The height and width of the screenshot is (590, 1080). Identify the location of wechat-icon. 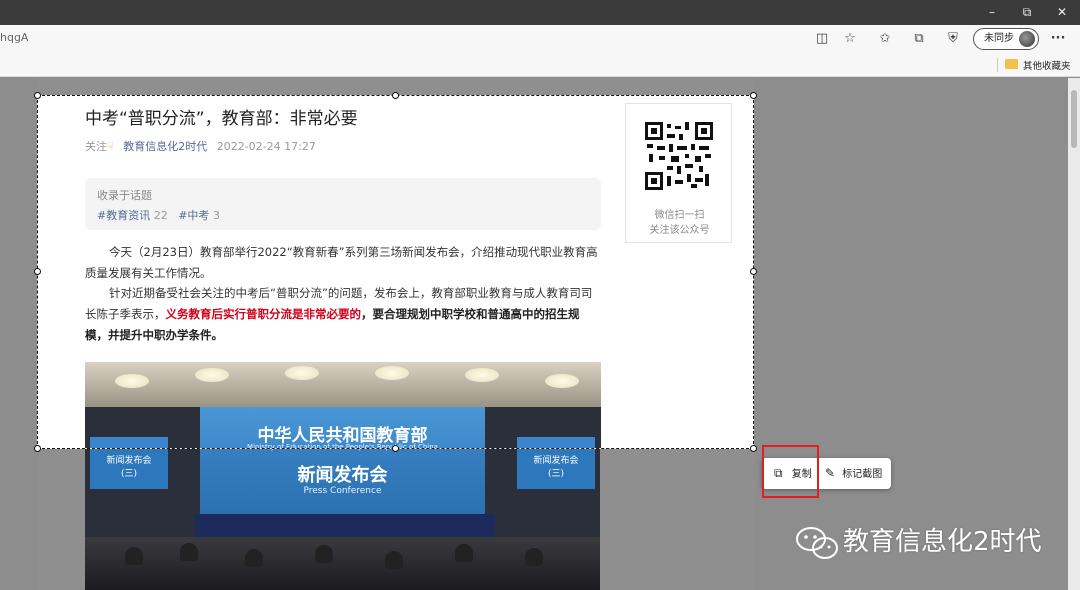
(817, 543).